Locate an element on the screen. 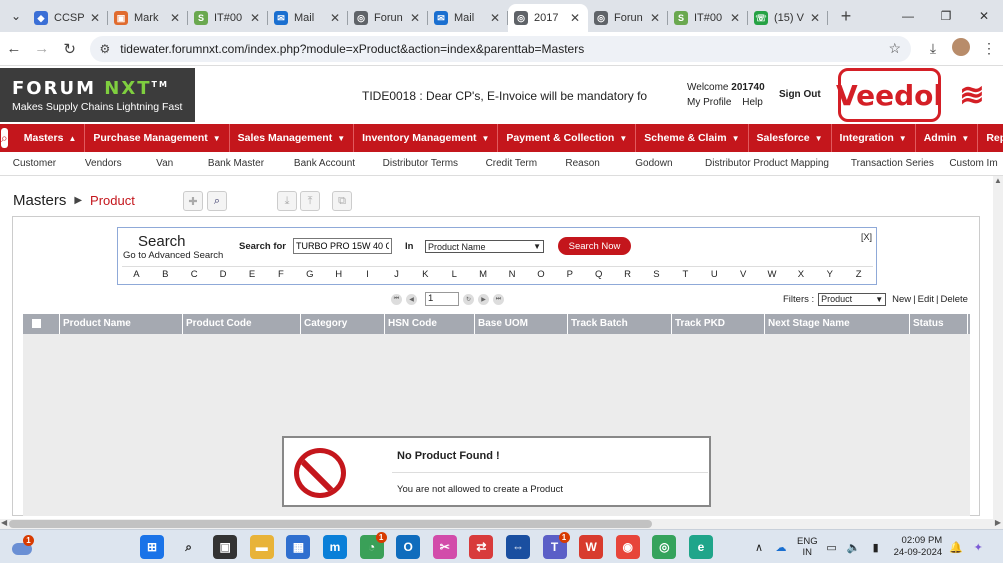 This screenshot has width=1003, height=563. search-field-select: Product Name ▼ is located at coordinates (484, 246).